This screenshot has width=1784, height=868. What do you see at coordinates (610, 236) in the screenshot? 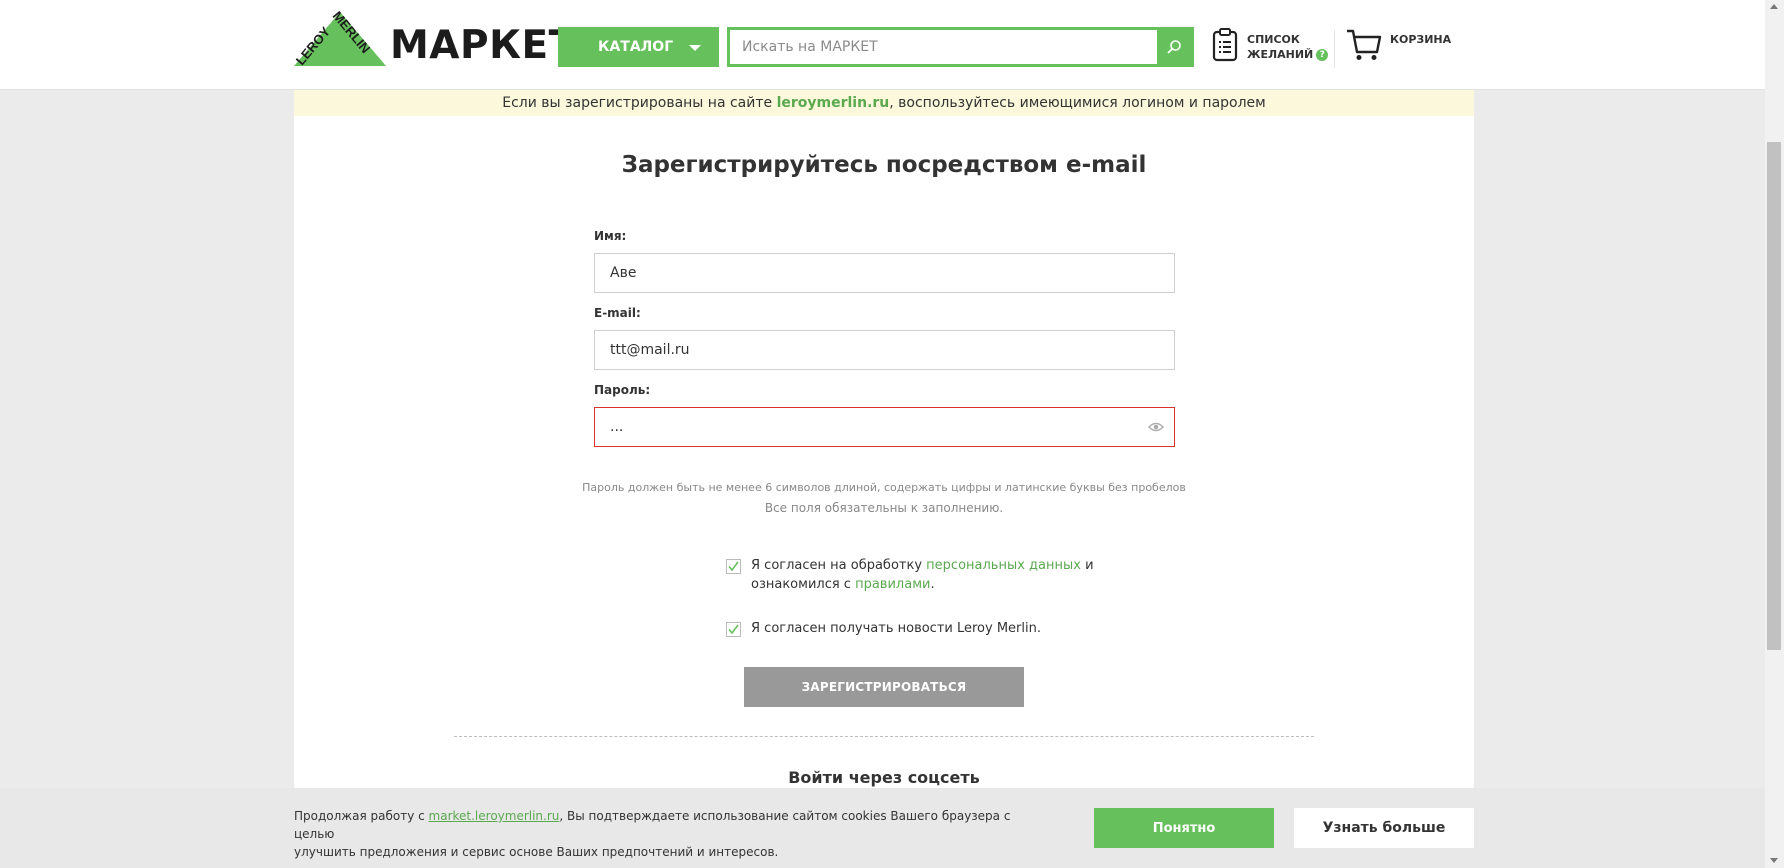
I see `name-label: Имя:` at bounding box center [610, 236].